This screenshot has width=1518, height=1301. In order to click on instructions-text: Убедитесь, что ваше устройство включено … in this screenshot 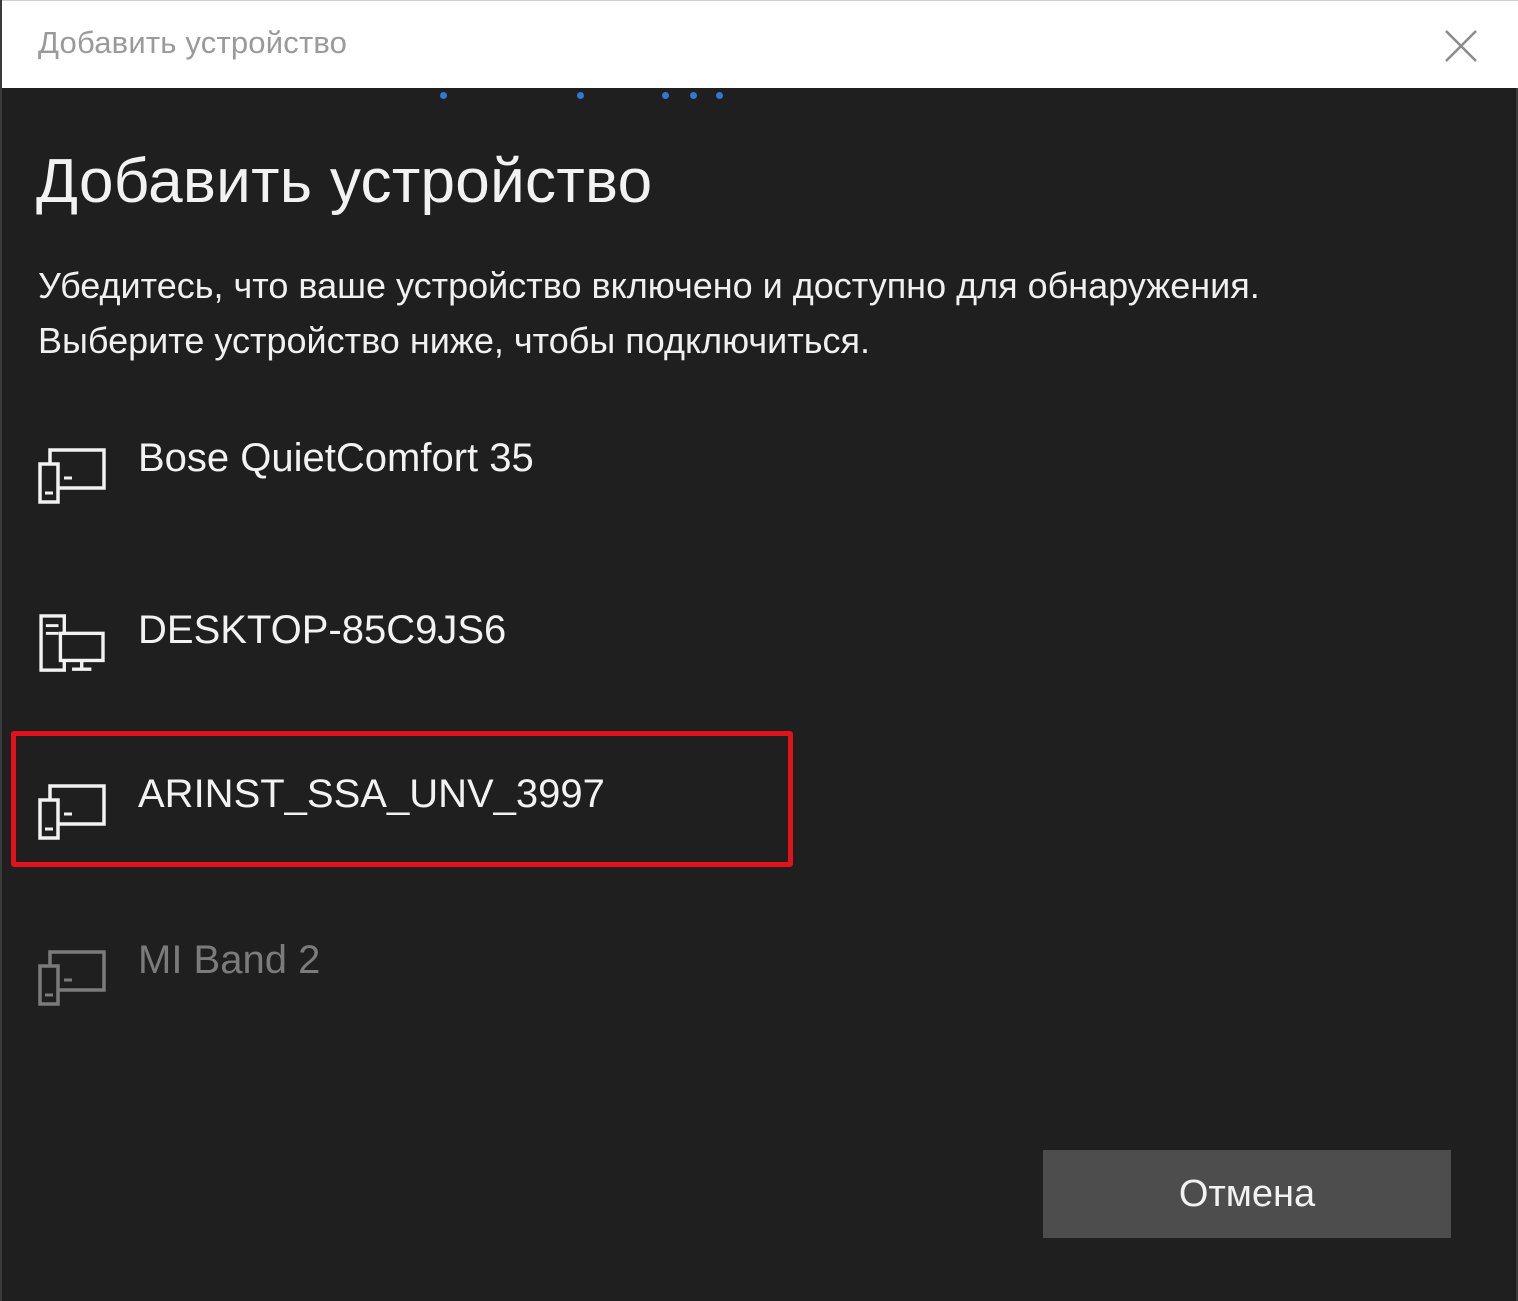, I will do `click(758, 313)`.